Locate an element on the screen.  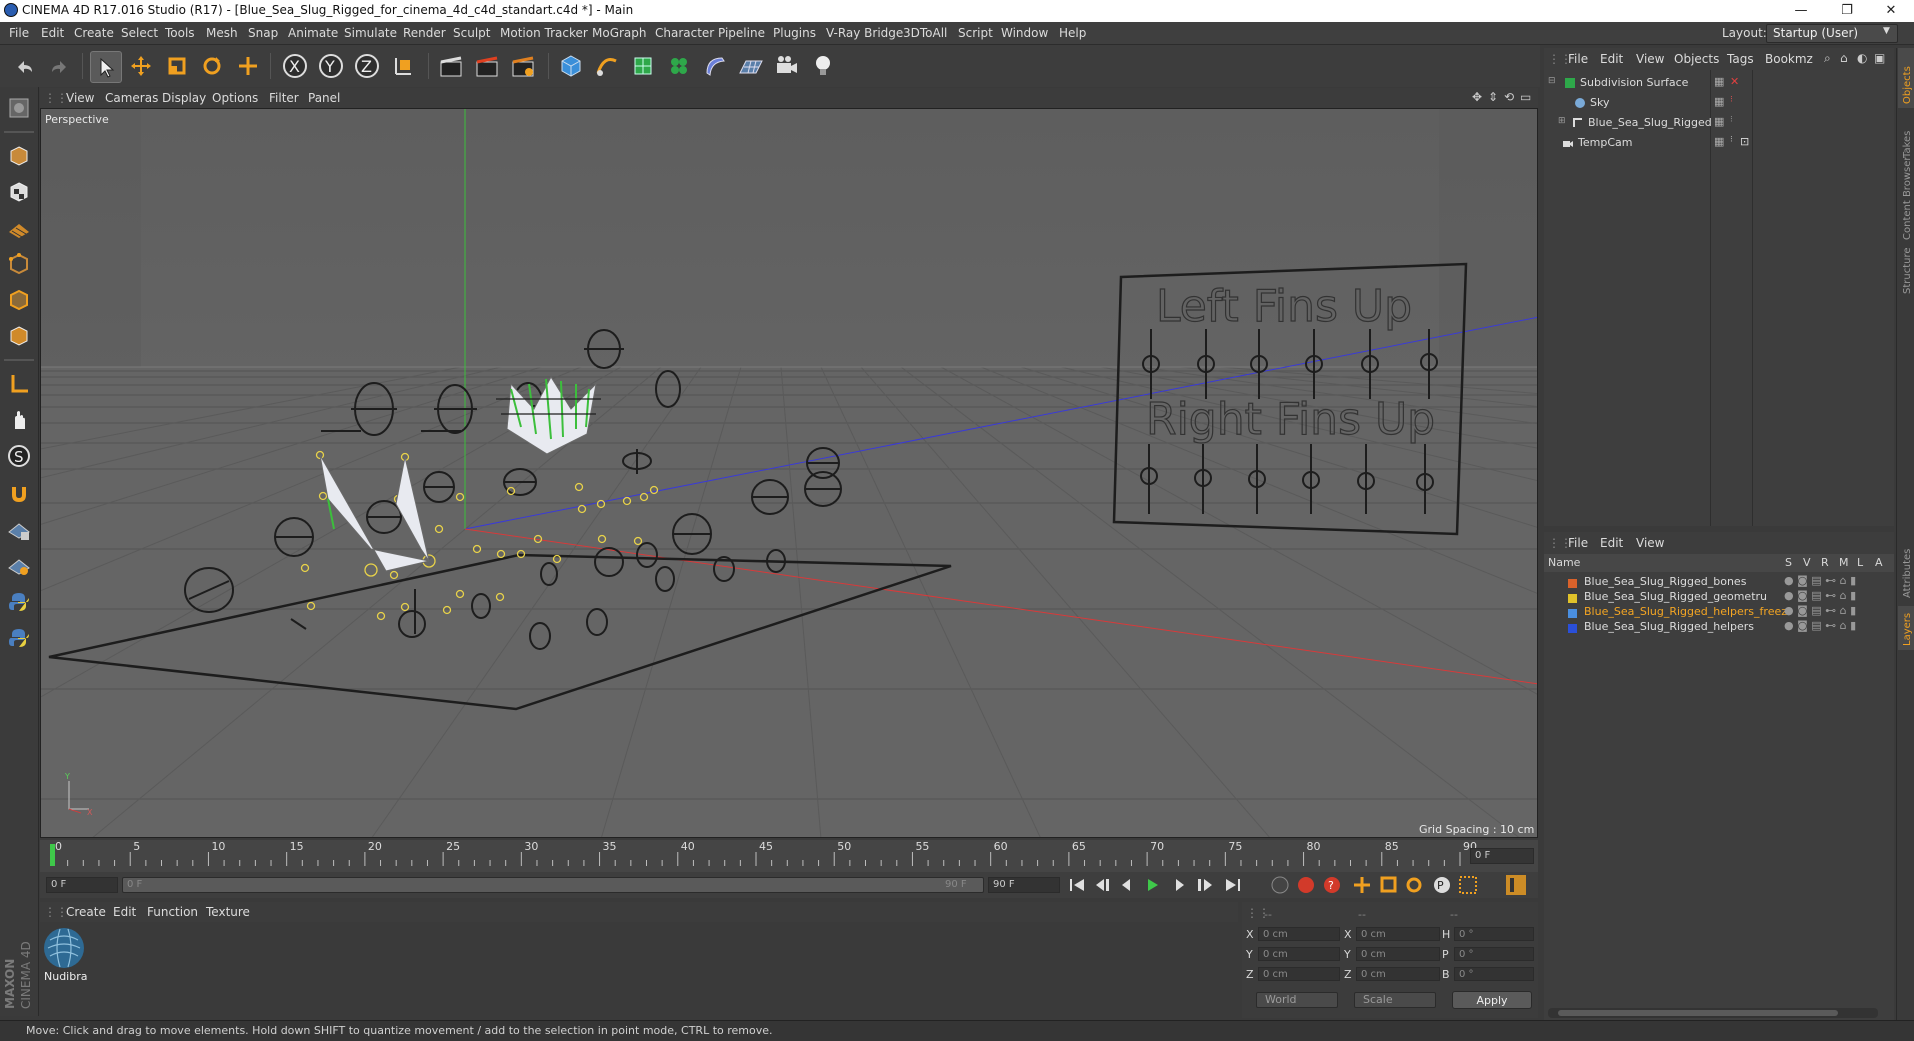
column-solo: S is located at coordinates (1788, 562).